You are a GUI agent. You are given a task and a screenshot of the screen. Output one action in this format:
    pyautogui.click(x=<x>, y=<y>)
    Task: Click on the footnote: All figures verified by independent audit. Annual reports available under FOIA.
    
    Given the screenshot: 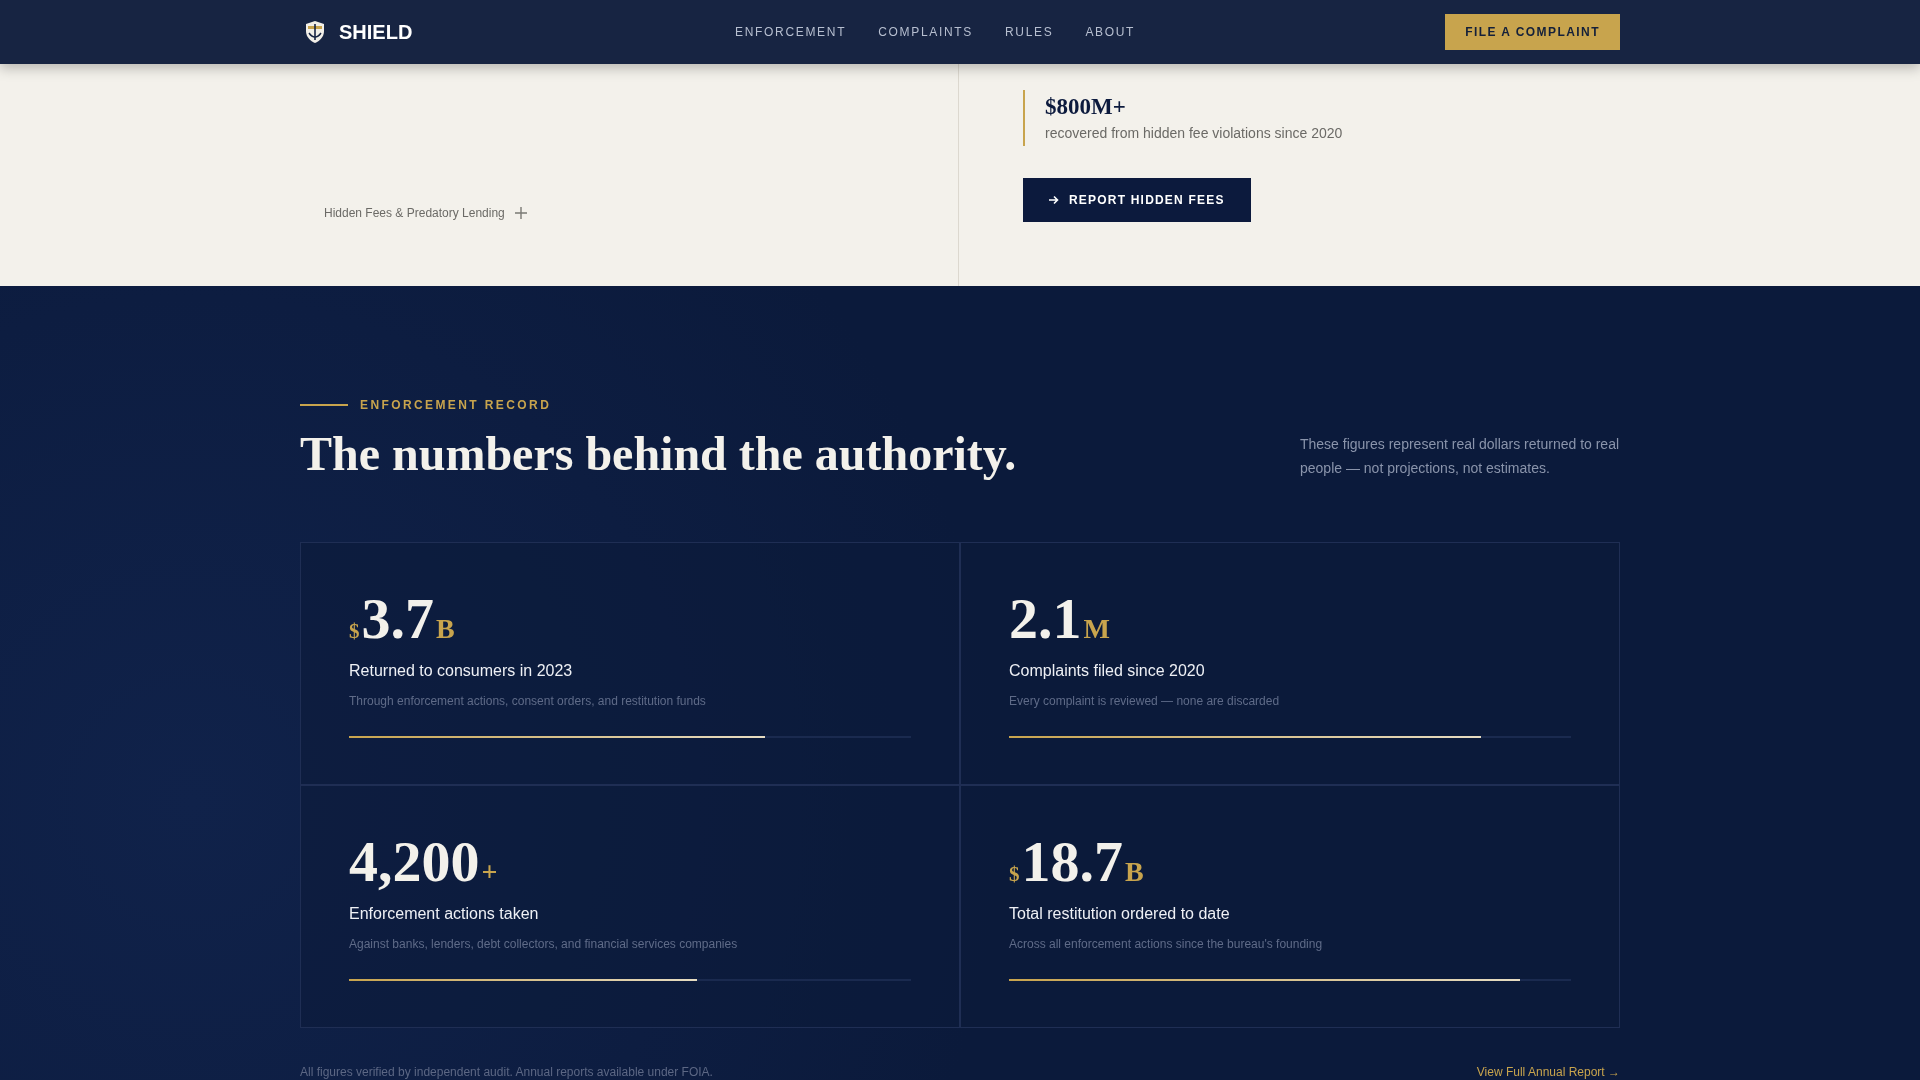 What is the action you would take?
    pyautogui.click(x=506, y=1072)
    